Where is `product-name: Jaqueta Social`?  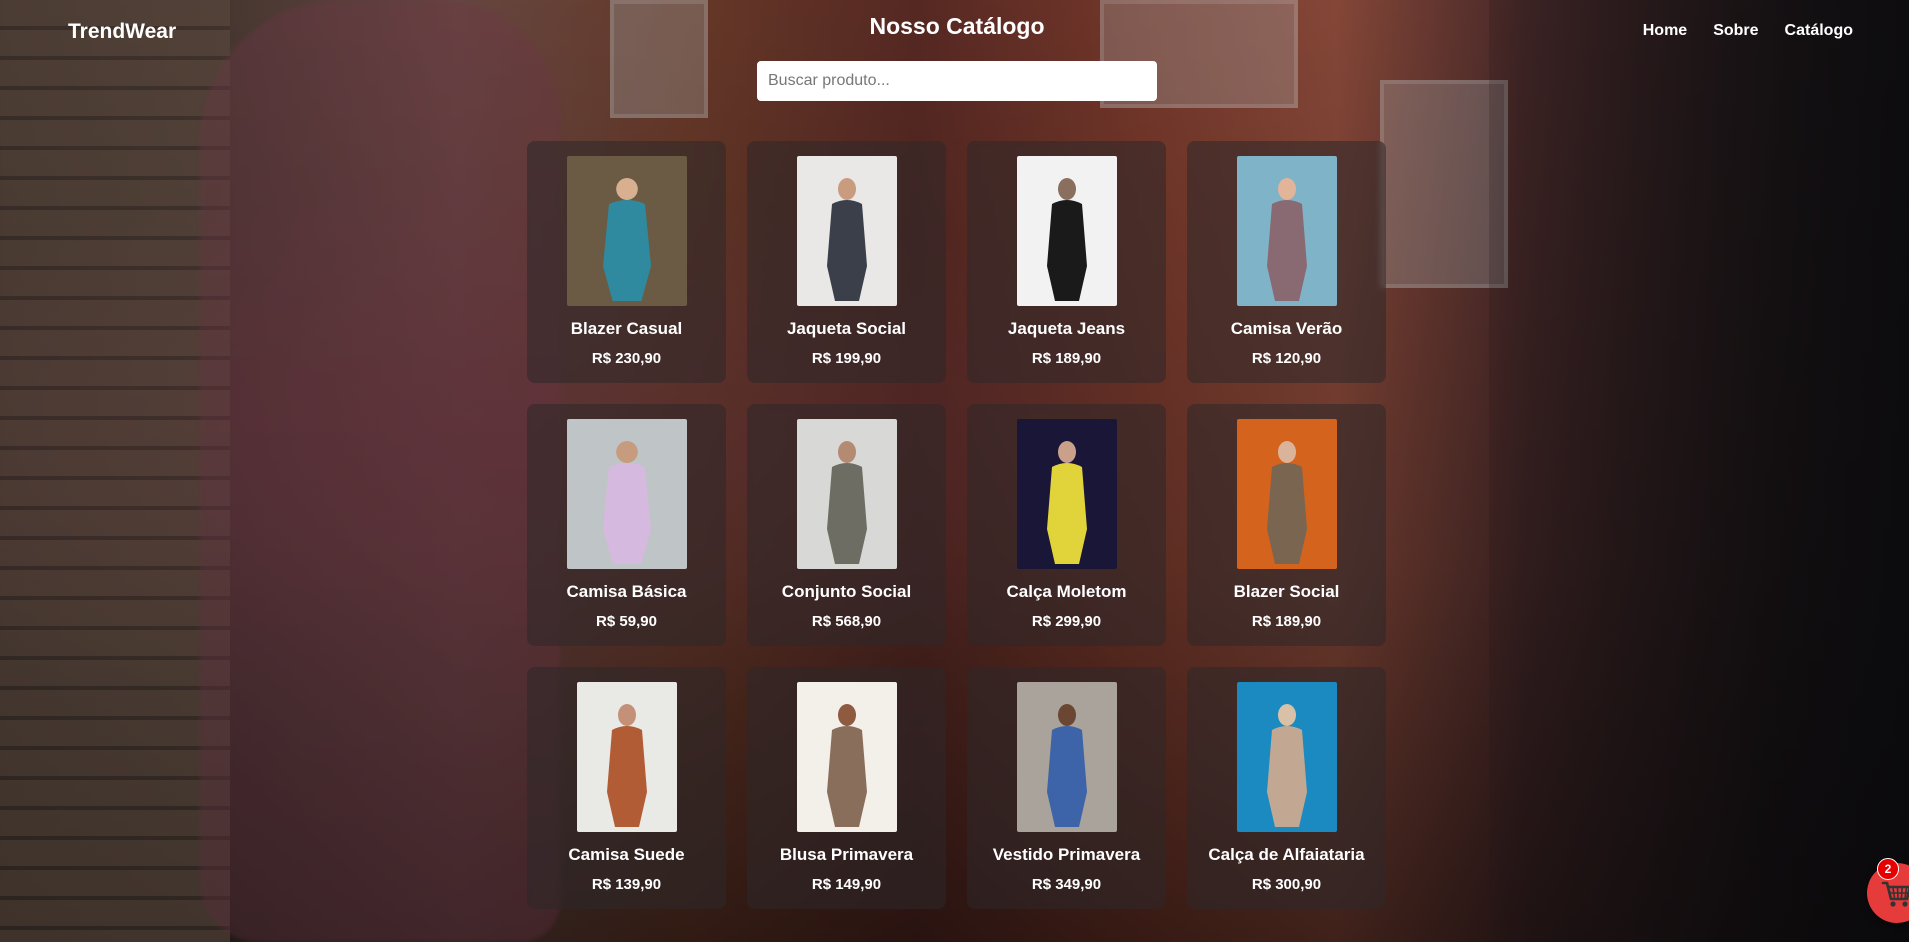 product-name: Jaqueta Social is located at coordinates (846, 328).